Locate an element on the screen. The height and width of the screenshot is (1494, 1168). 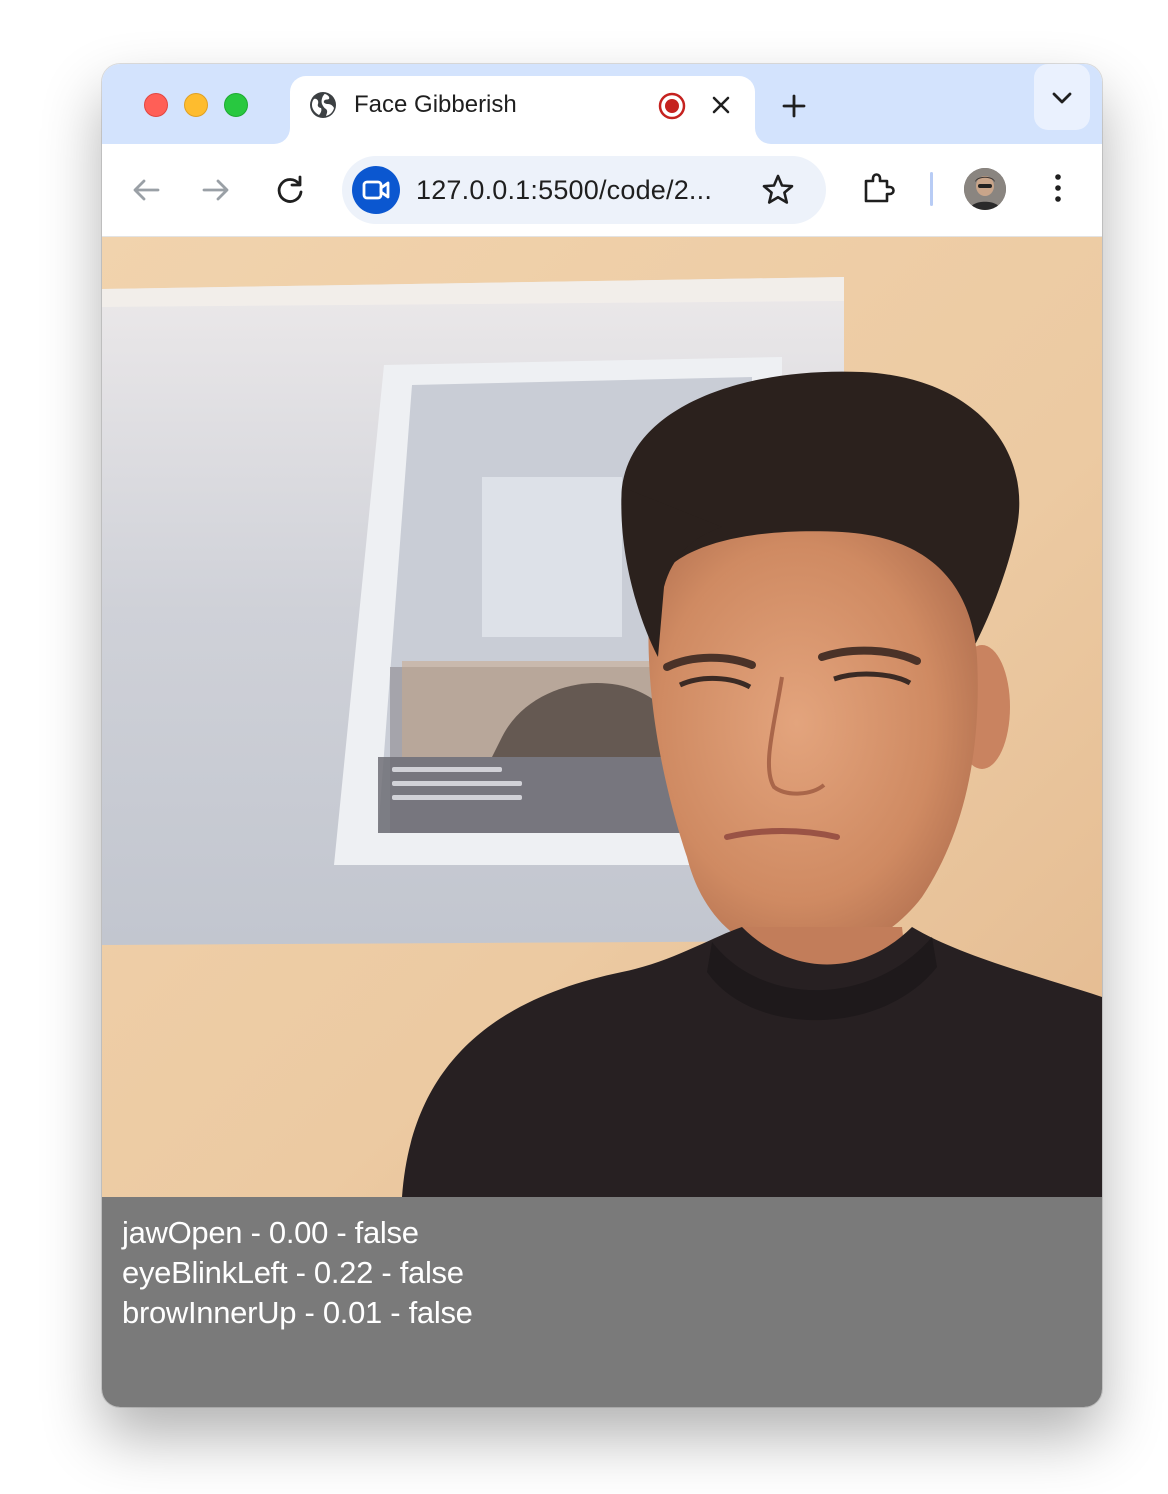
minimize-window-button is located at coordinates (196, 105).